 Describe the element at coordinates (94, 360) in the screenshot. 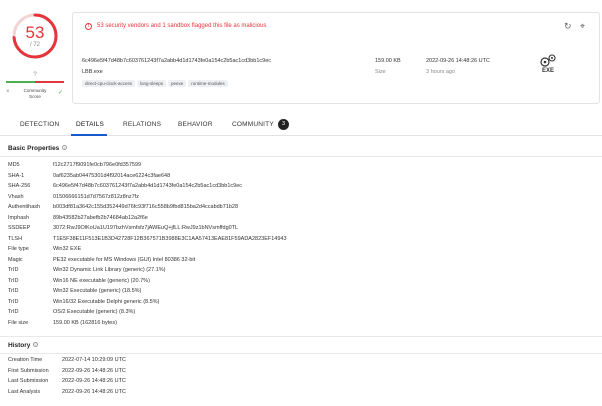

I see `history-value: 2022-07-14 10:29:09 UTC` at that location.